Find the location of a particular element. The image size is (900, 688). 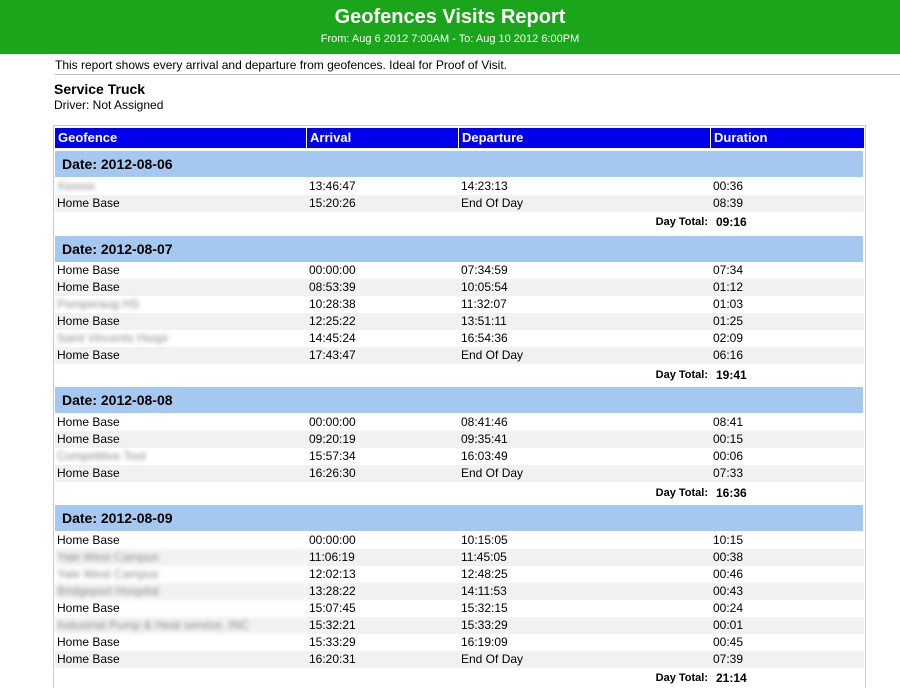

geofence-cell: Xxxxxx is located at coordinates (76, 186).